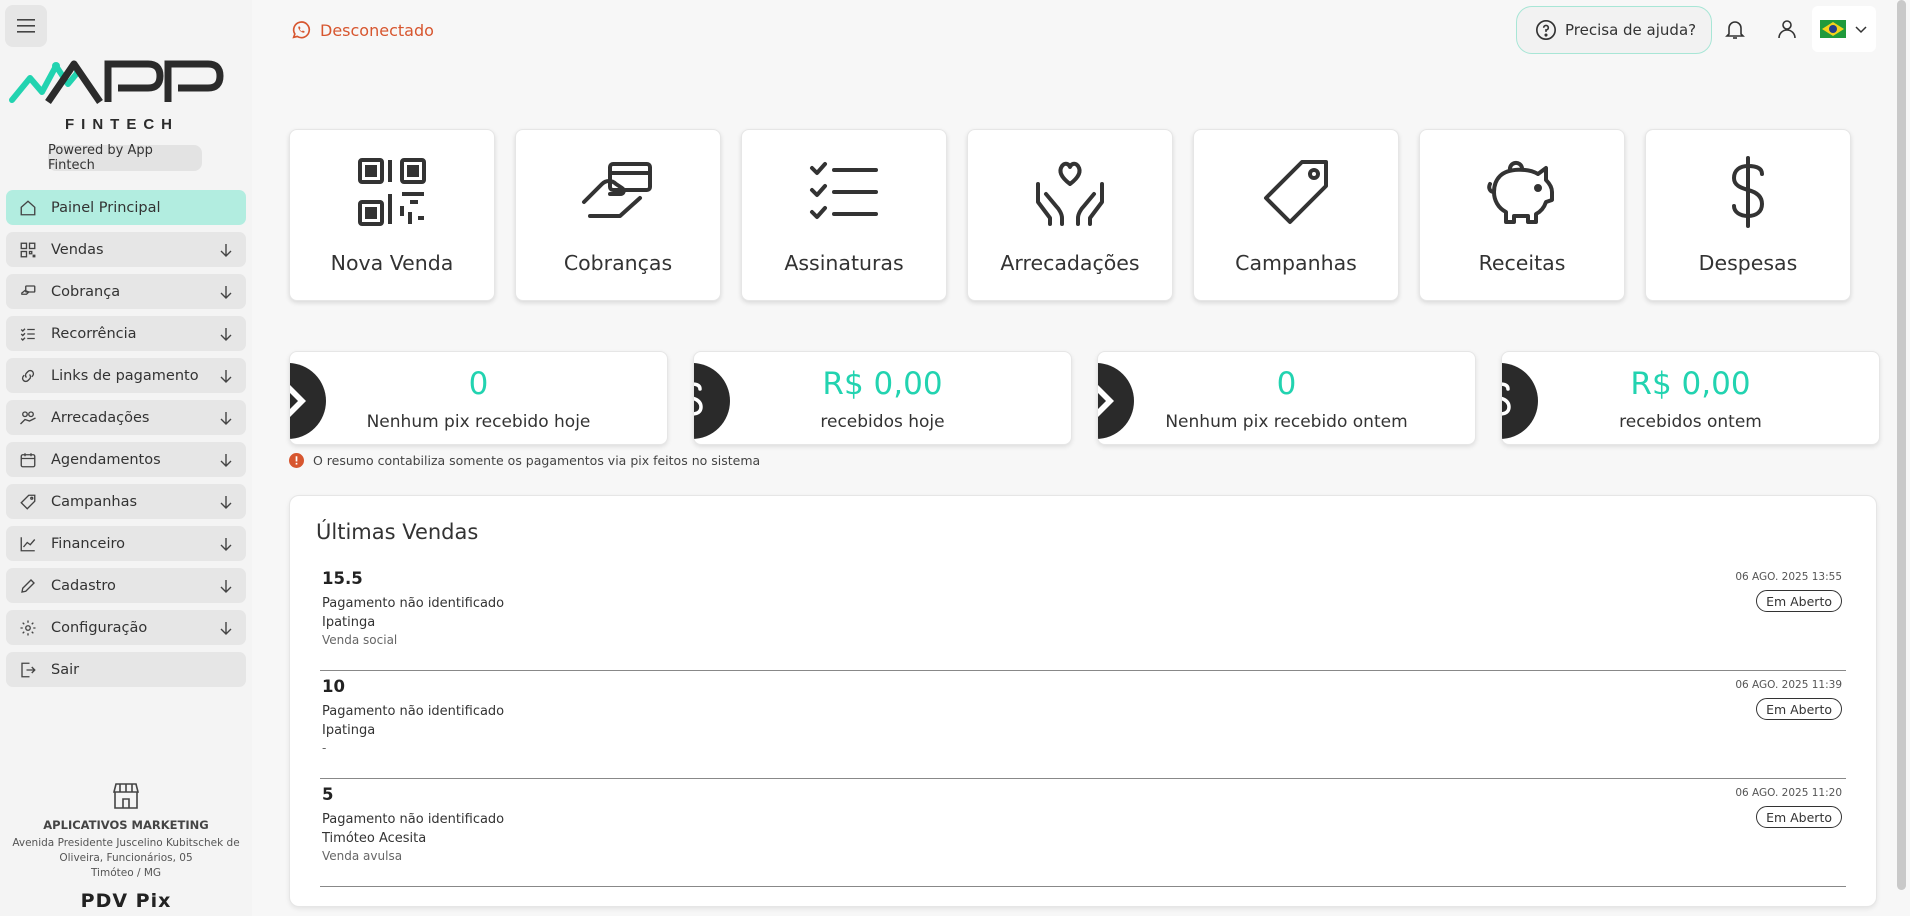  Describe the element at coordinates (100, 417) in the screenshot. I see `sidebar-item-label: Arrecadações` at that location.